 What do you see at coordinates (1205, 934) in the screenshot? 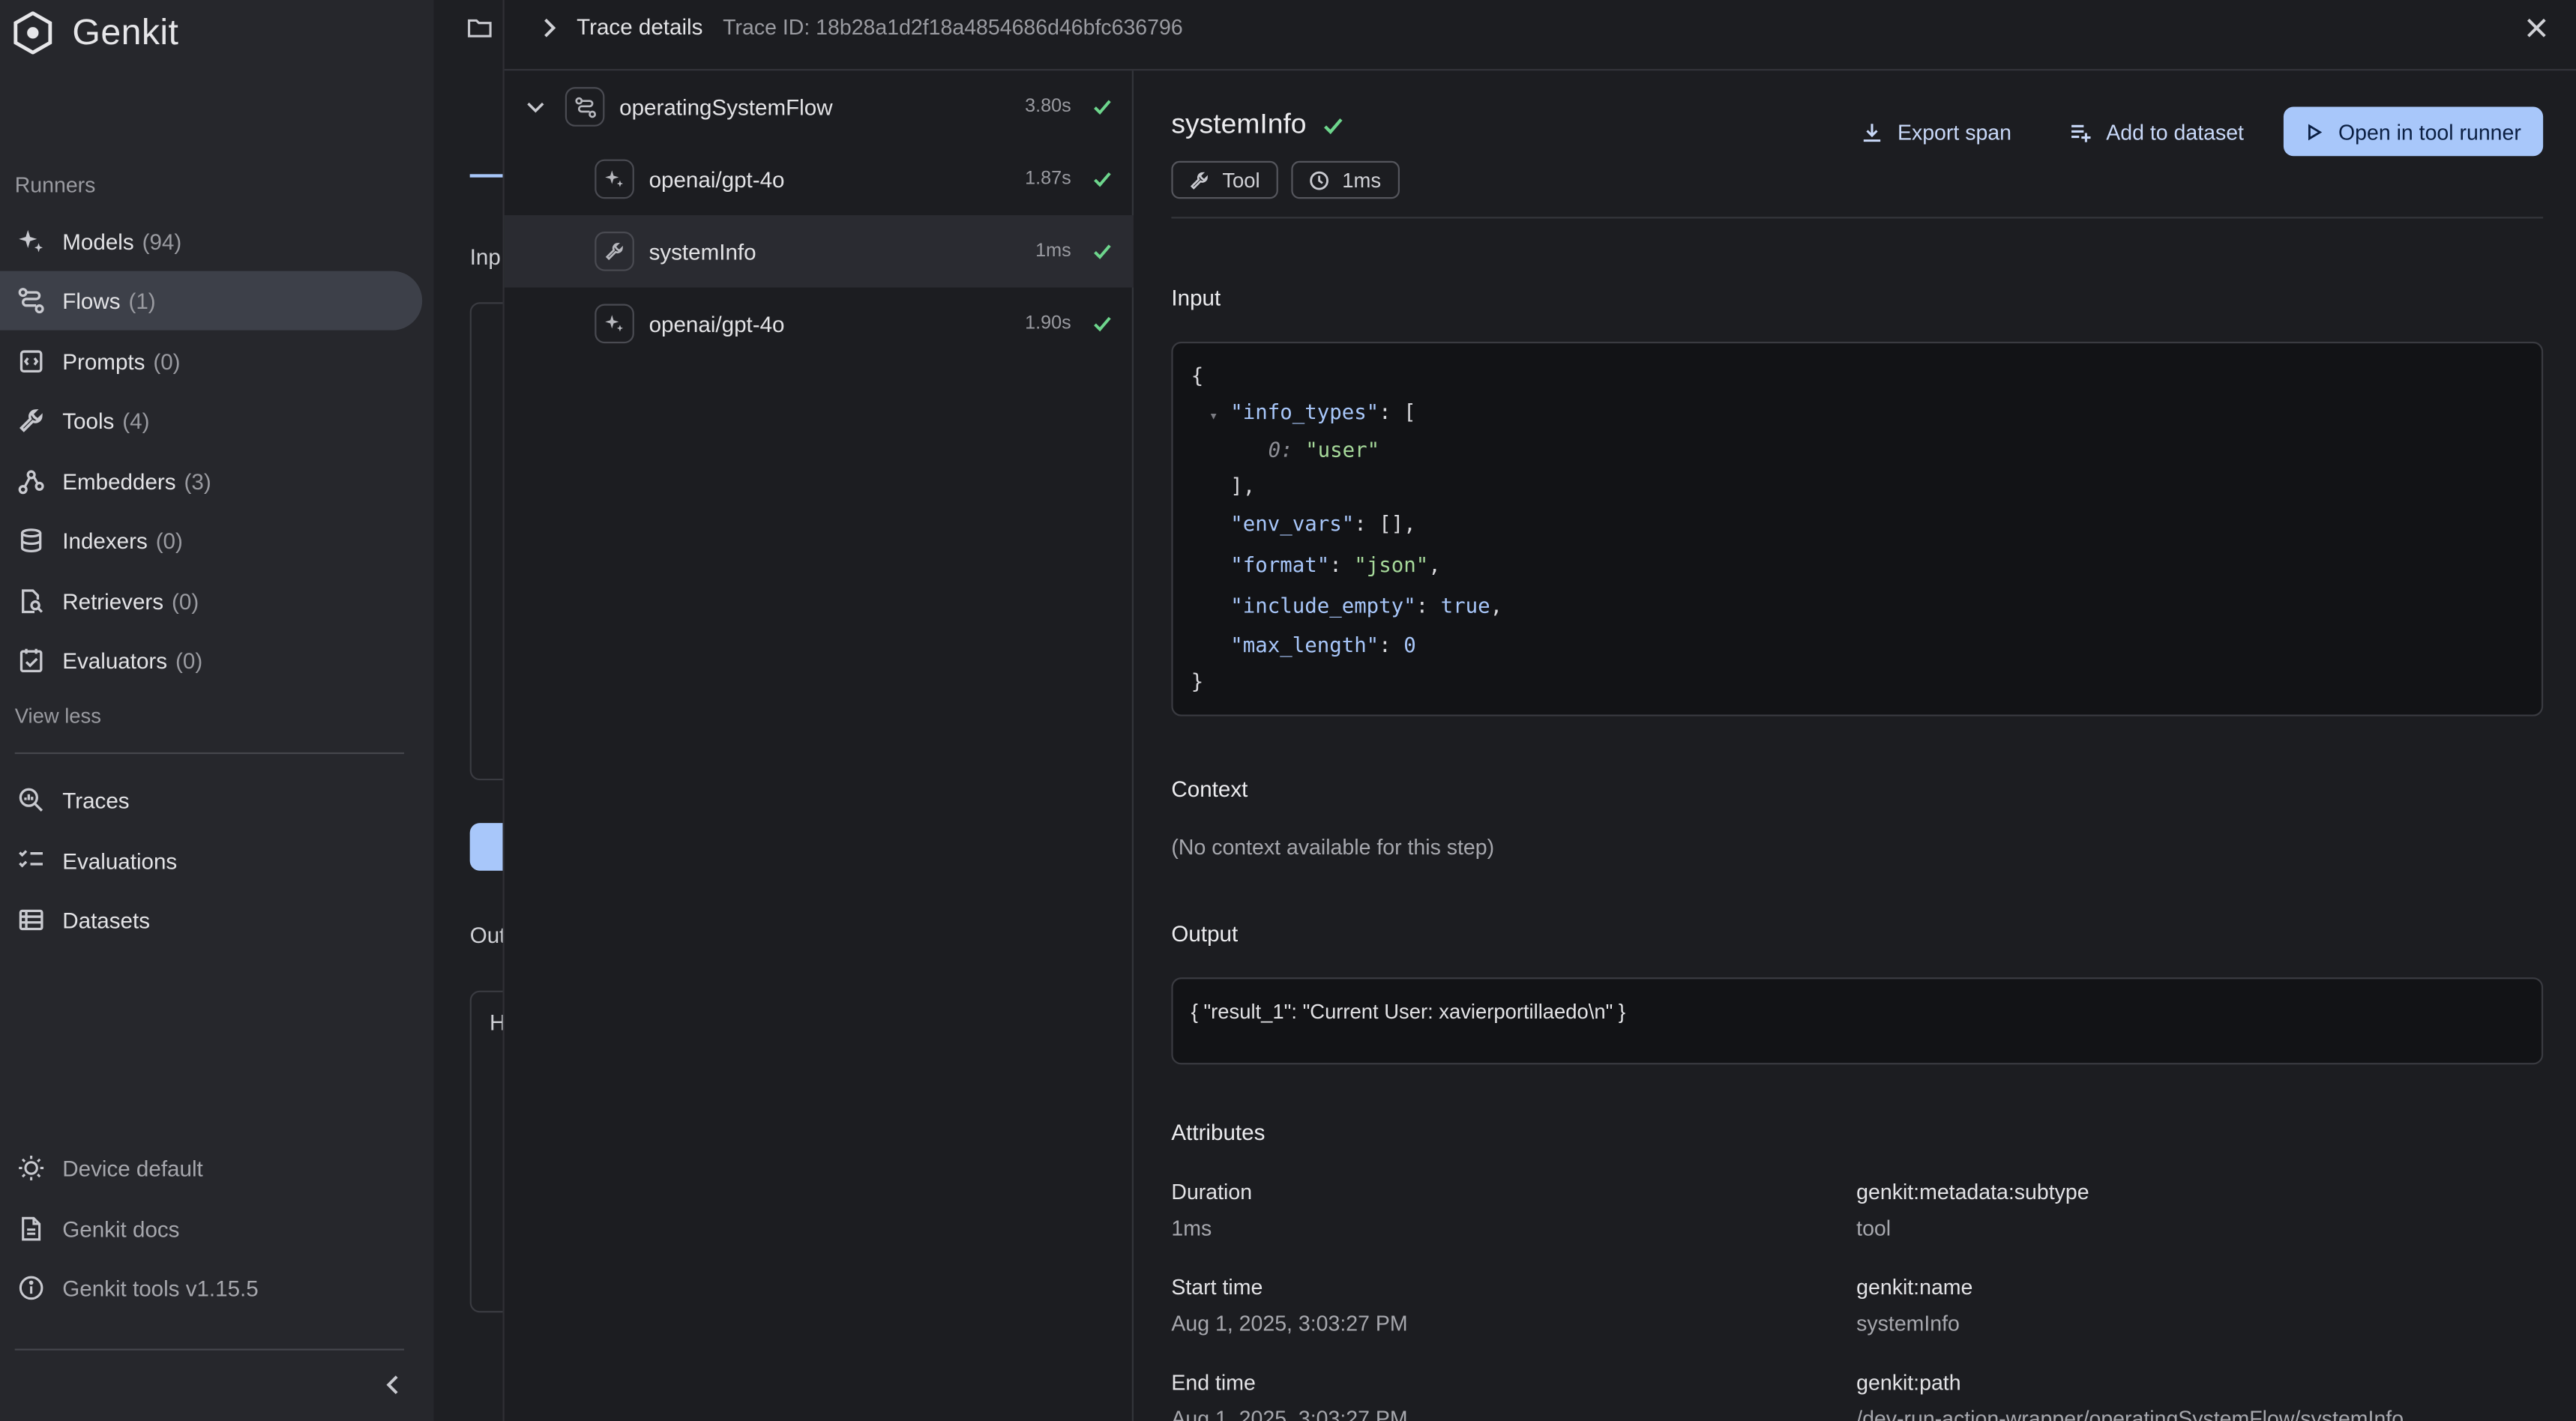
I see `output-heading: Output` at bounding box center [1205, 934].